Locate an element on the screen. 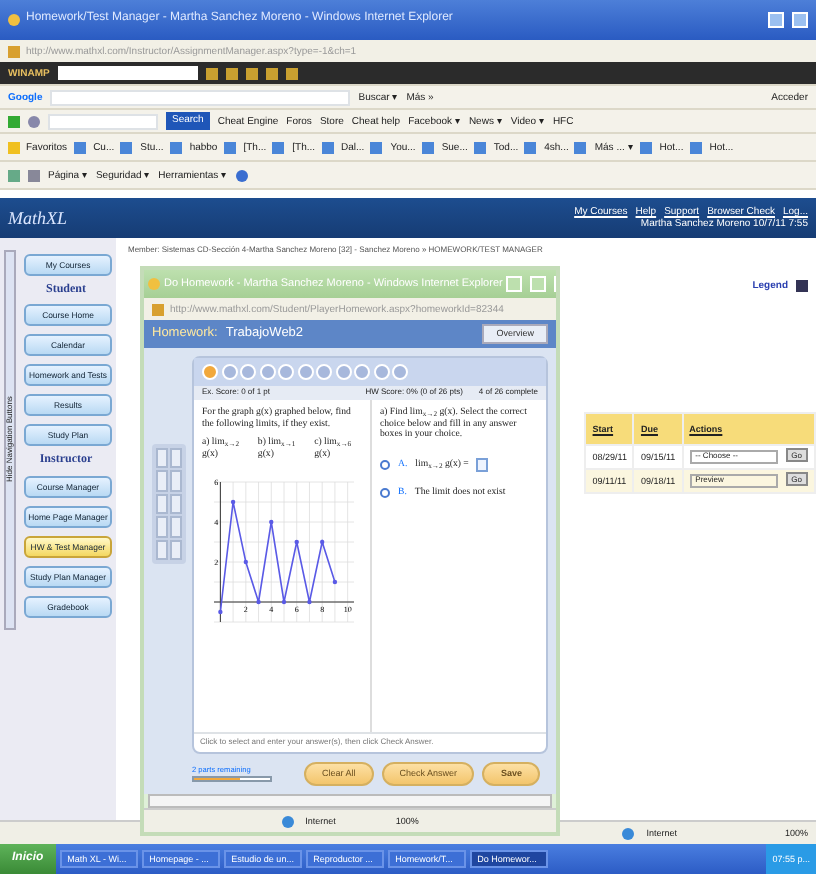  graph-line is located at coordinates (277, 556).